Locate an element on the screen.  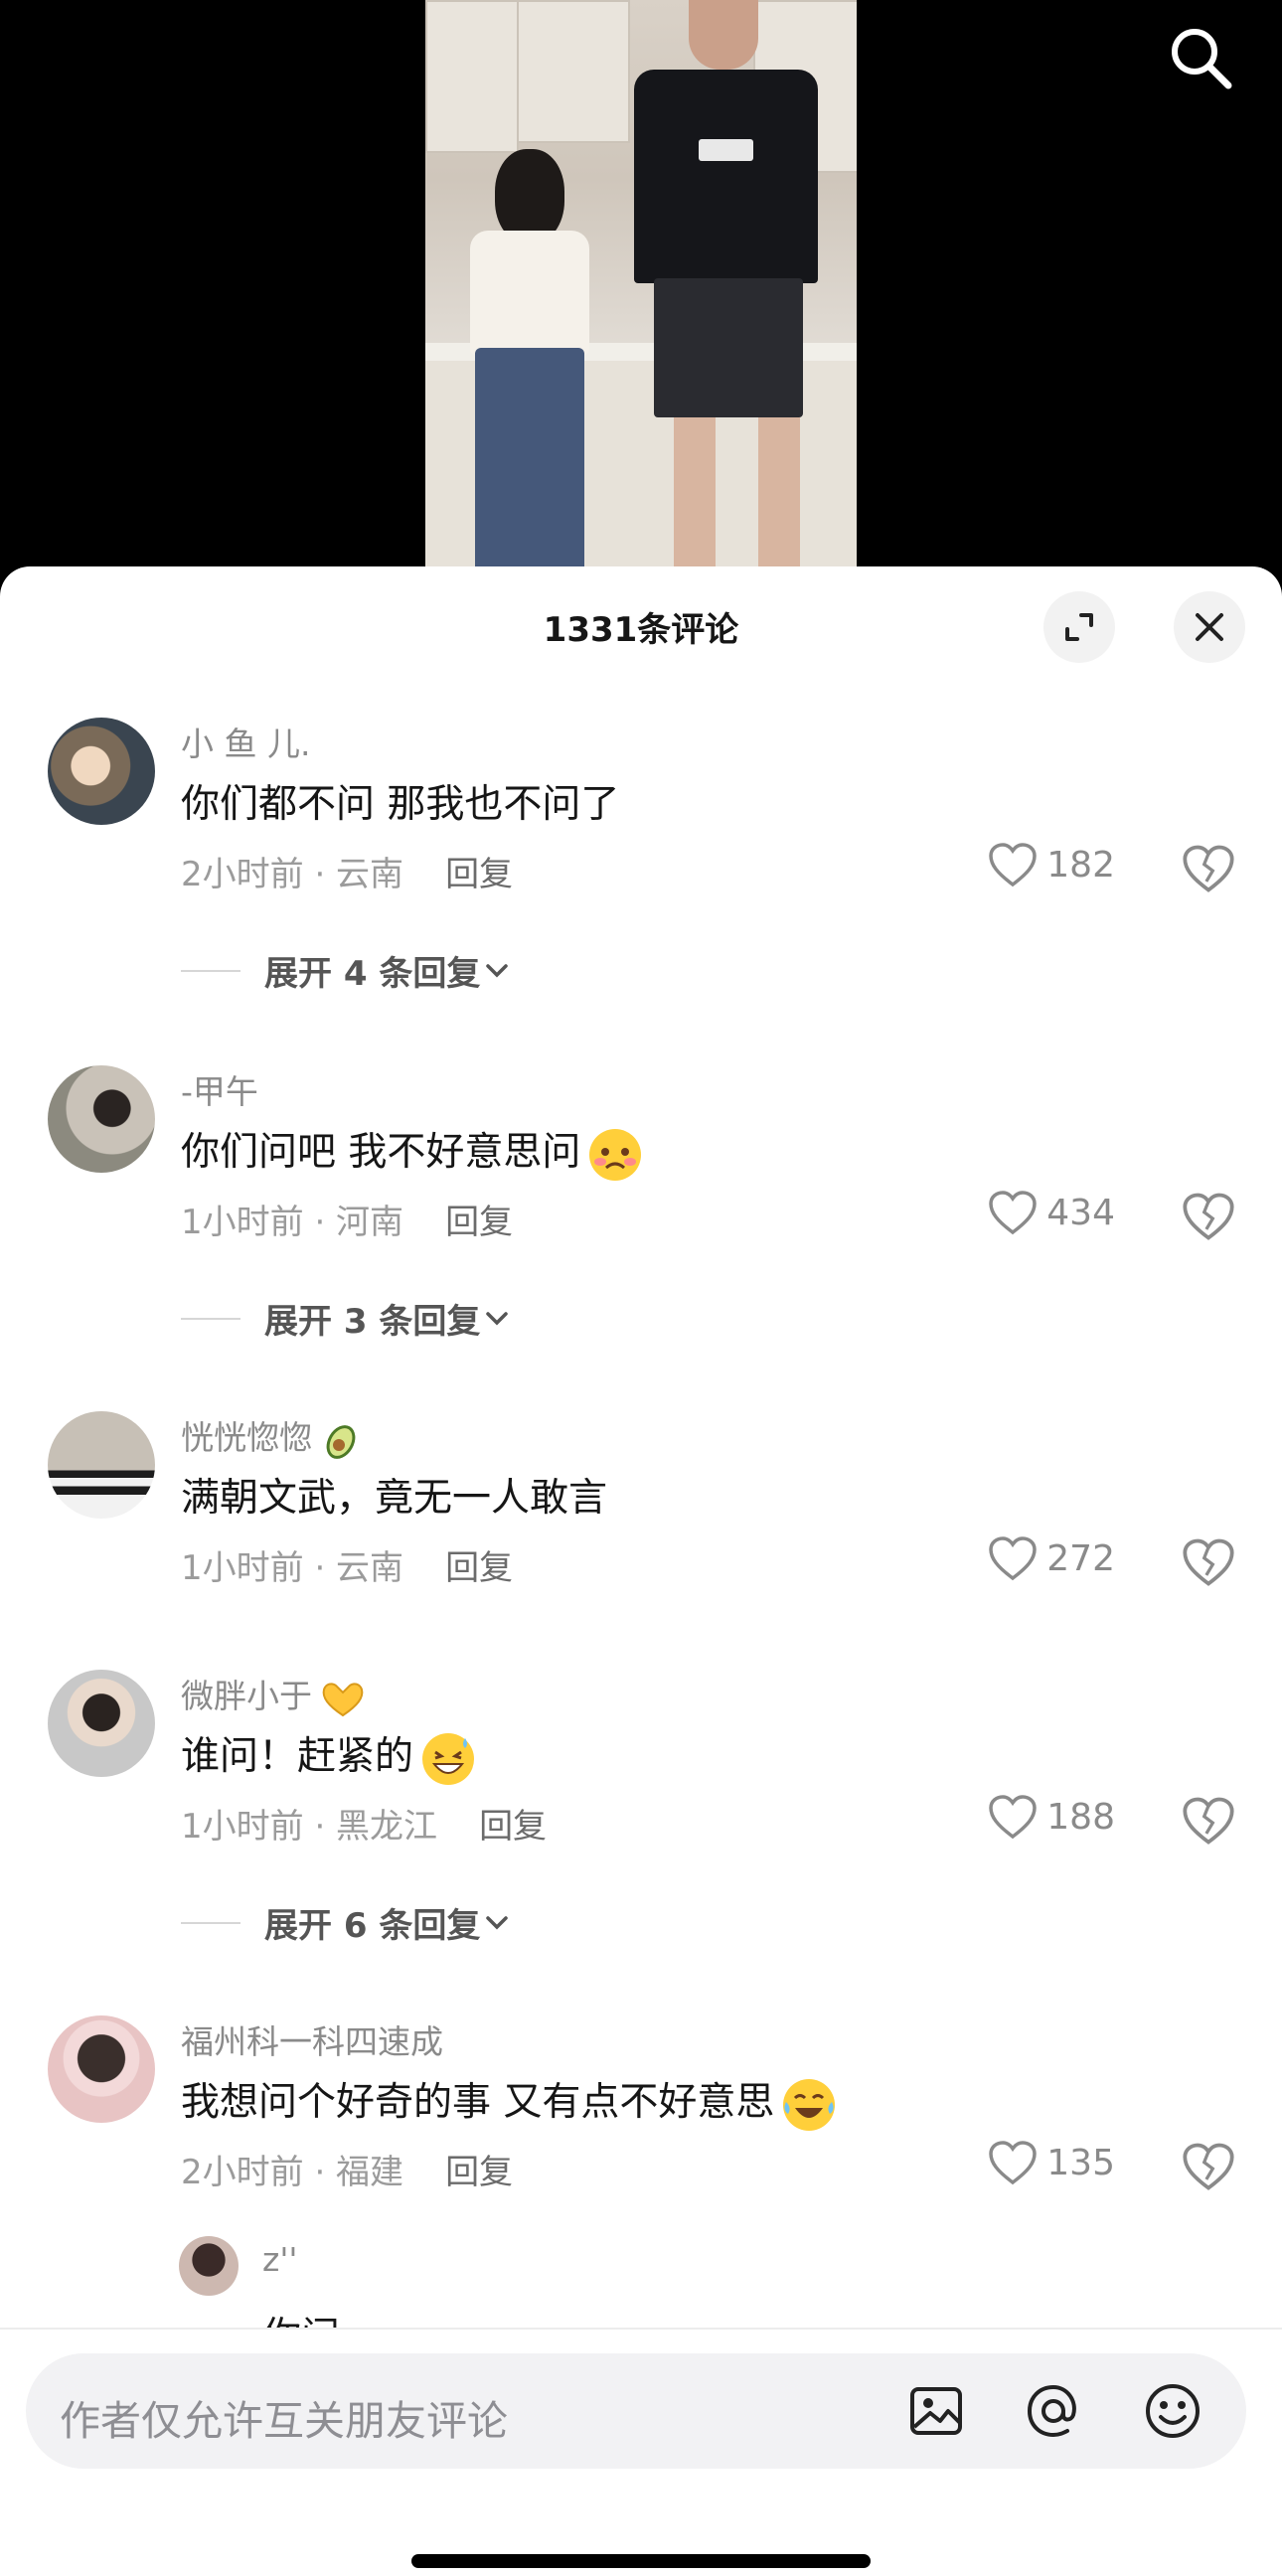
comment-meta: 1小时前 · 河南 回复 is located at coordinates (347, 1219).